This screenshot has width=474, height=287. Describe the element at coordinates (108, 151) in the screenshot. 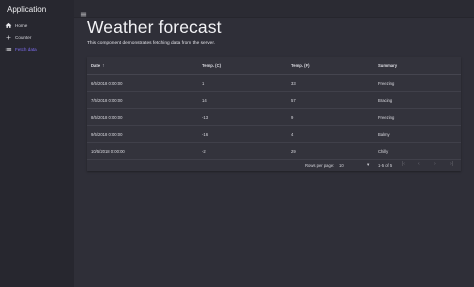

I see `cell-date: 10/5/2018 0:00:00` at that location.